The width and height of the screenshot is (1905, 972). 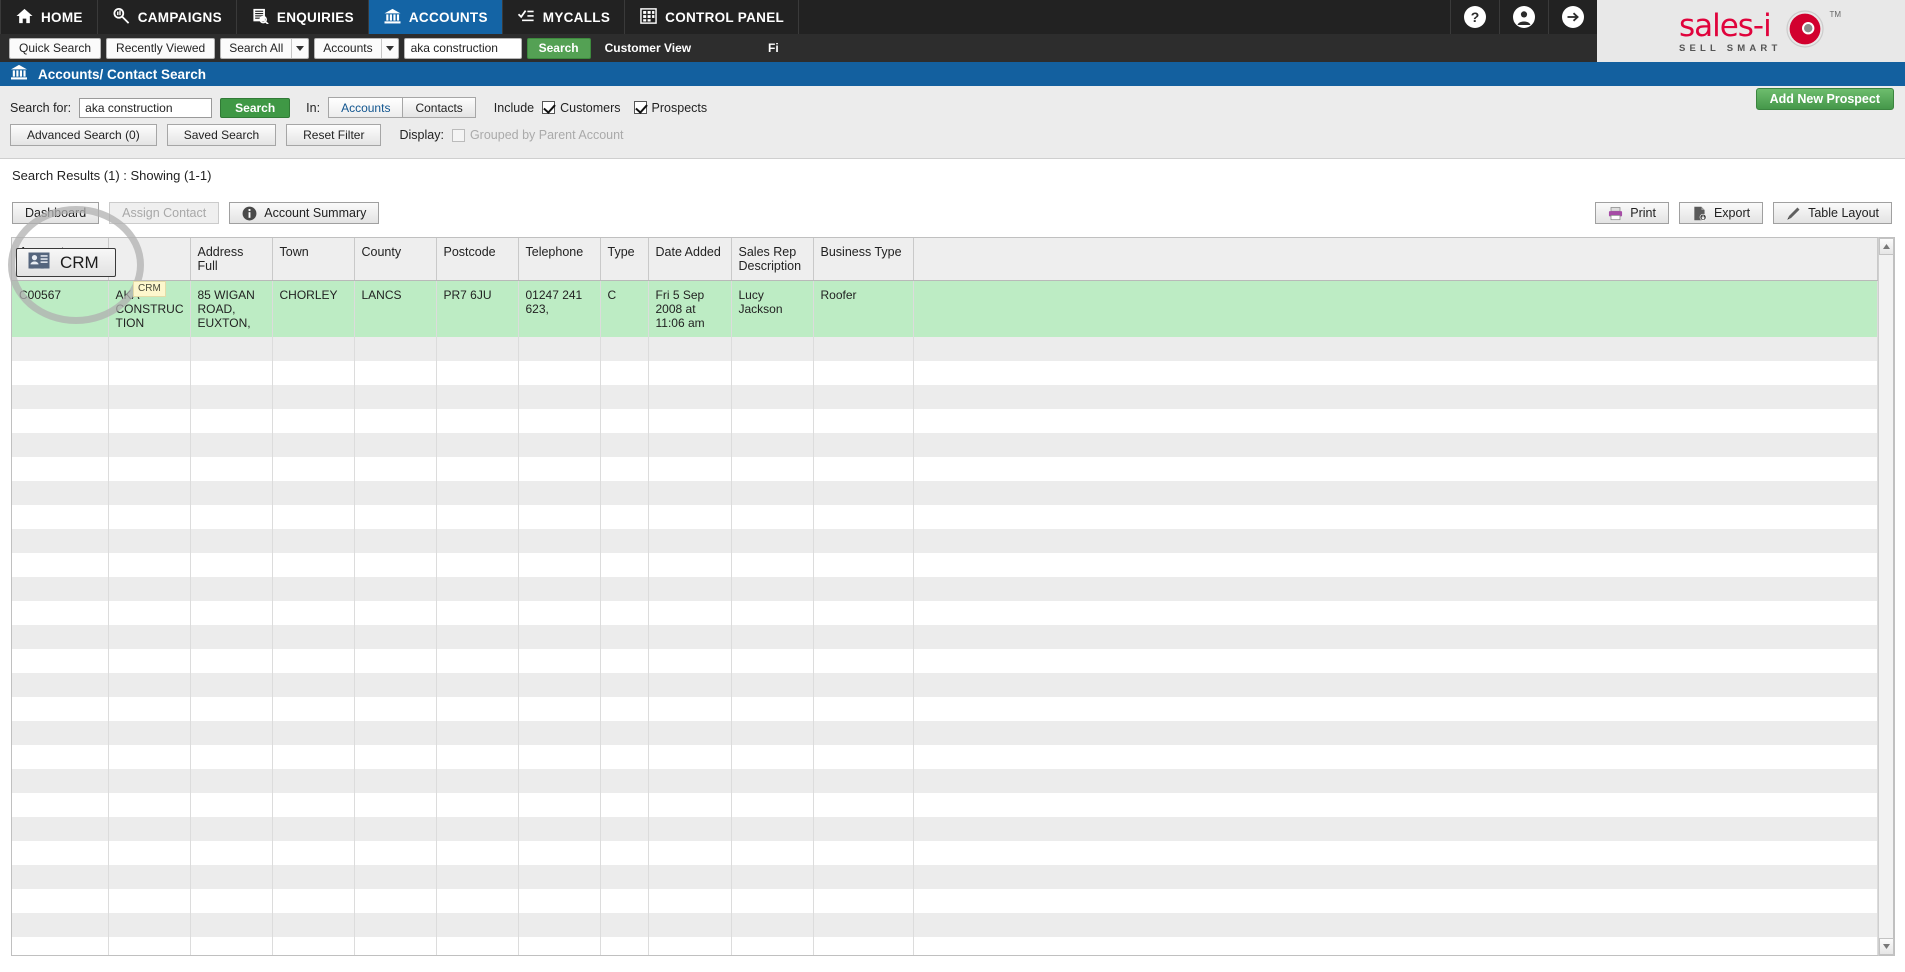 What do you see at coordinates (1824, 99) in the screenshot?
I see `add-new-prospect-button: Add New Prospect` at bounding box center [1824, 99].